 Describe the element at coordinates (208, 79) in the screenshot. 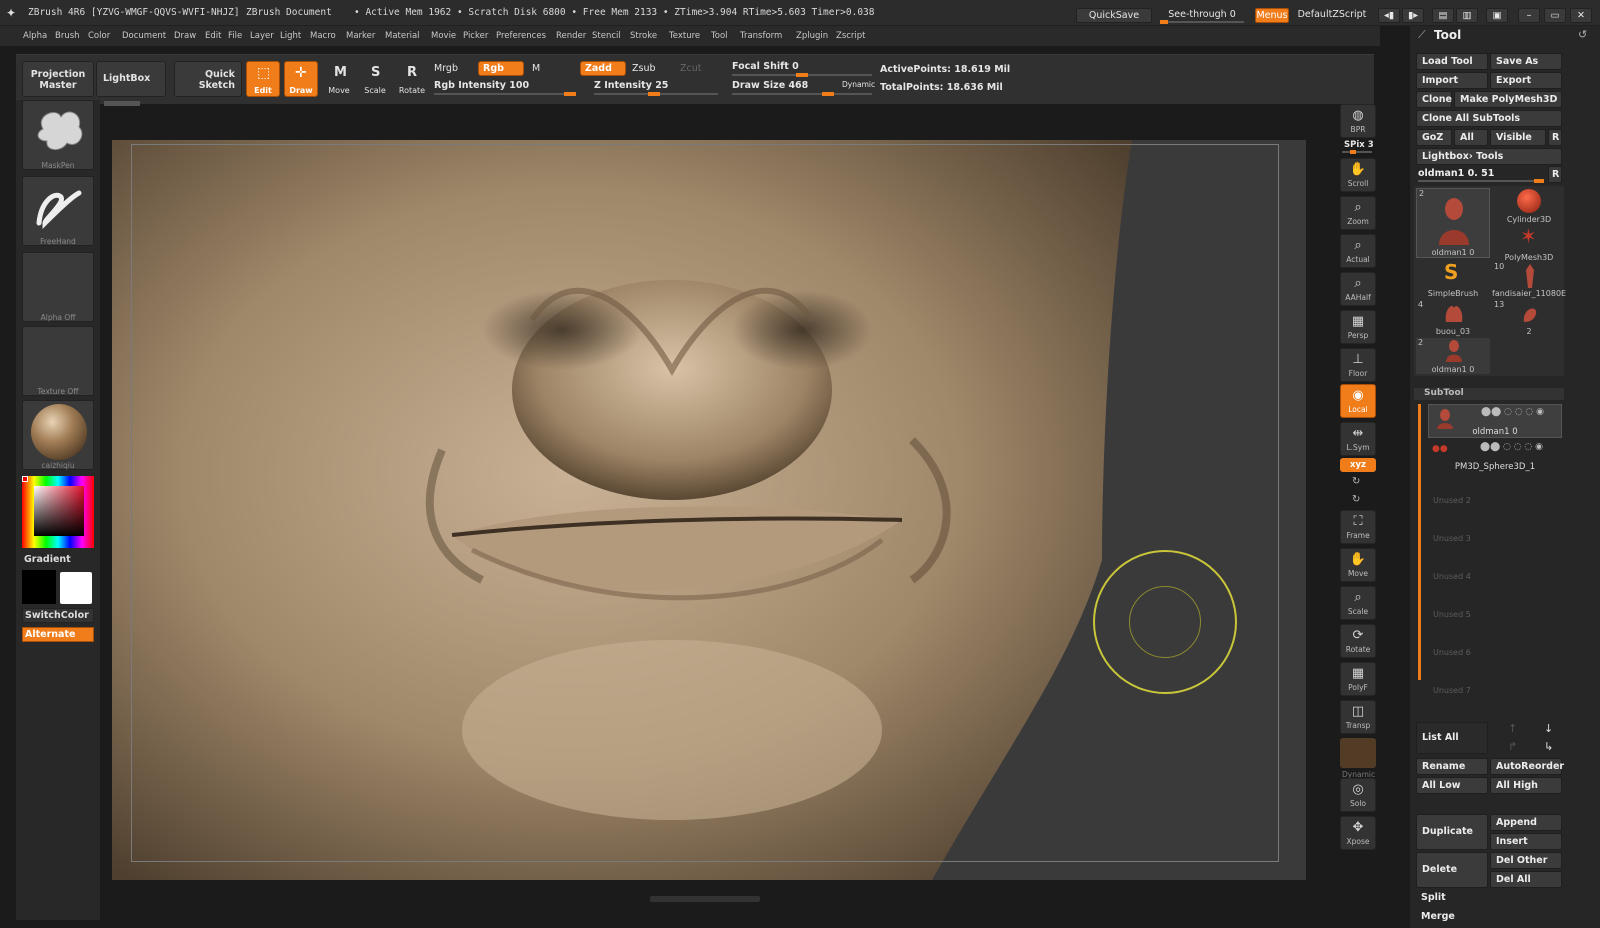

I see `quick-sketch-button: Quick Sketch` at that location.